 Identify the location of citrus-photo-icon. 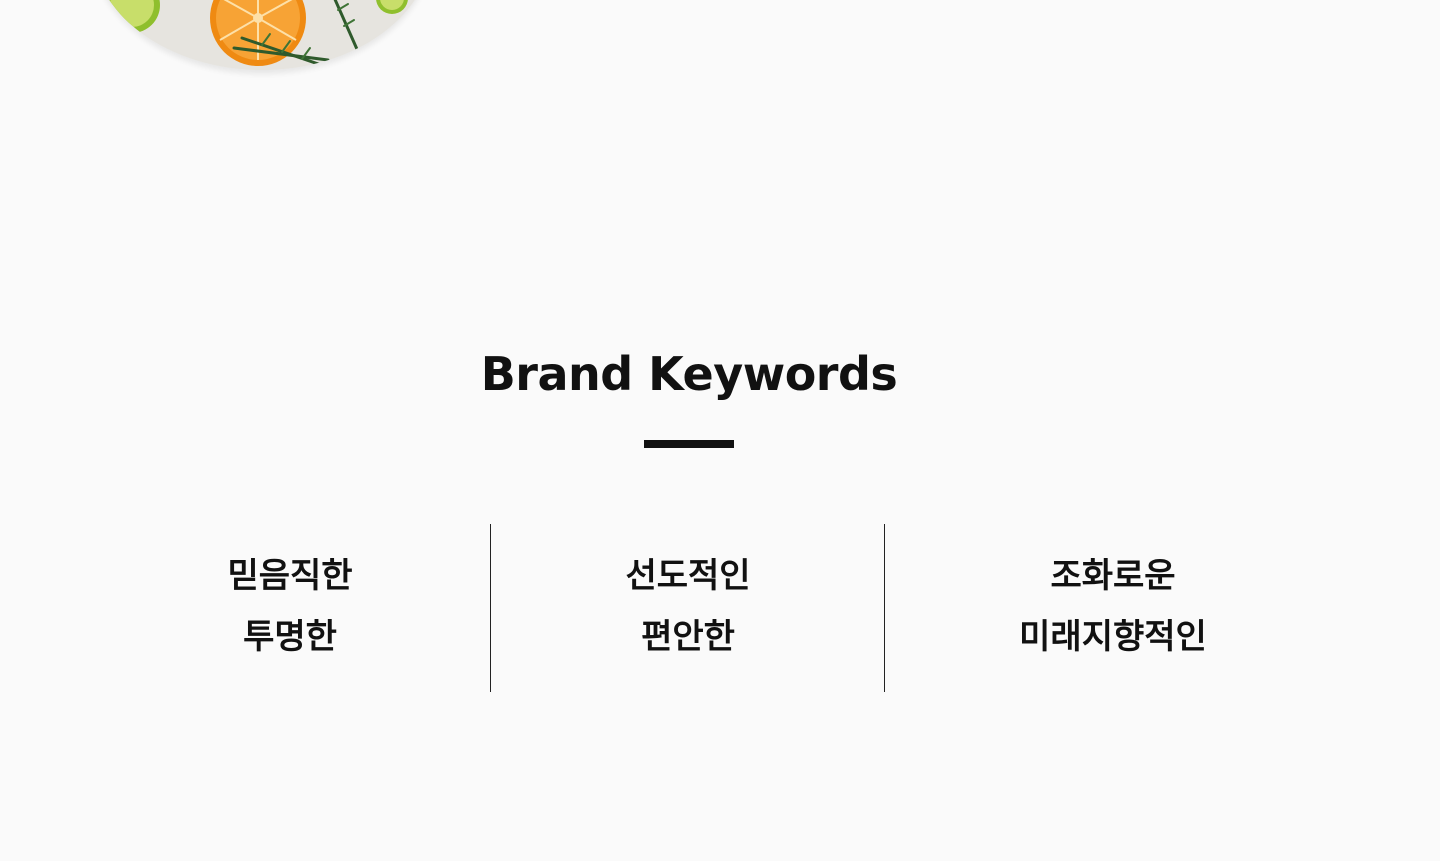
(262, 35).